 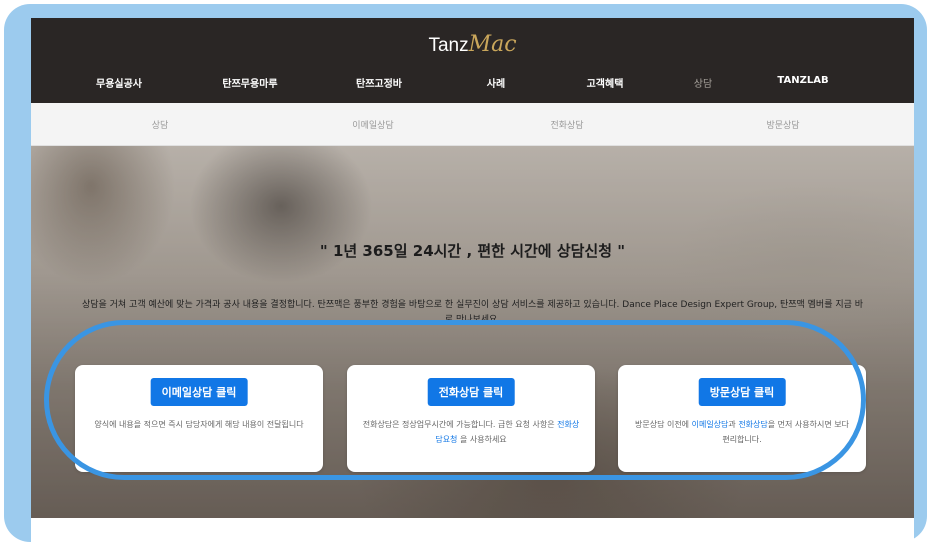 What do you see at coordinates (379, 82) in the screenshot?
I see `menu-item-tanz-fixed-bar: 탄쯔고정바` at bounding box center [379, 82].